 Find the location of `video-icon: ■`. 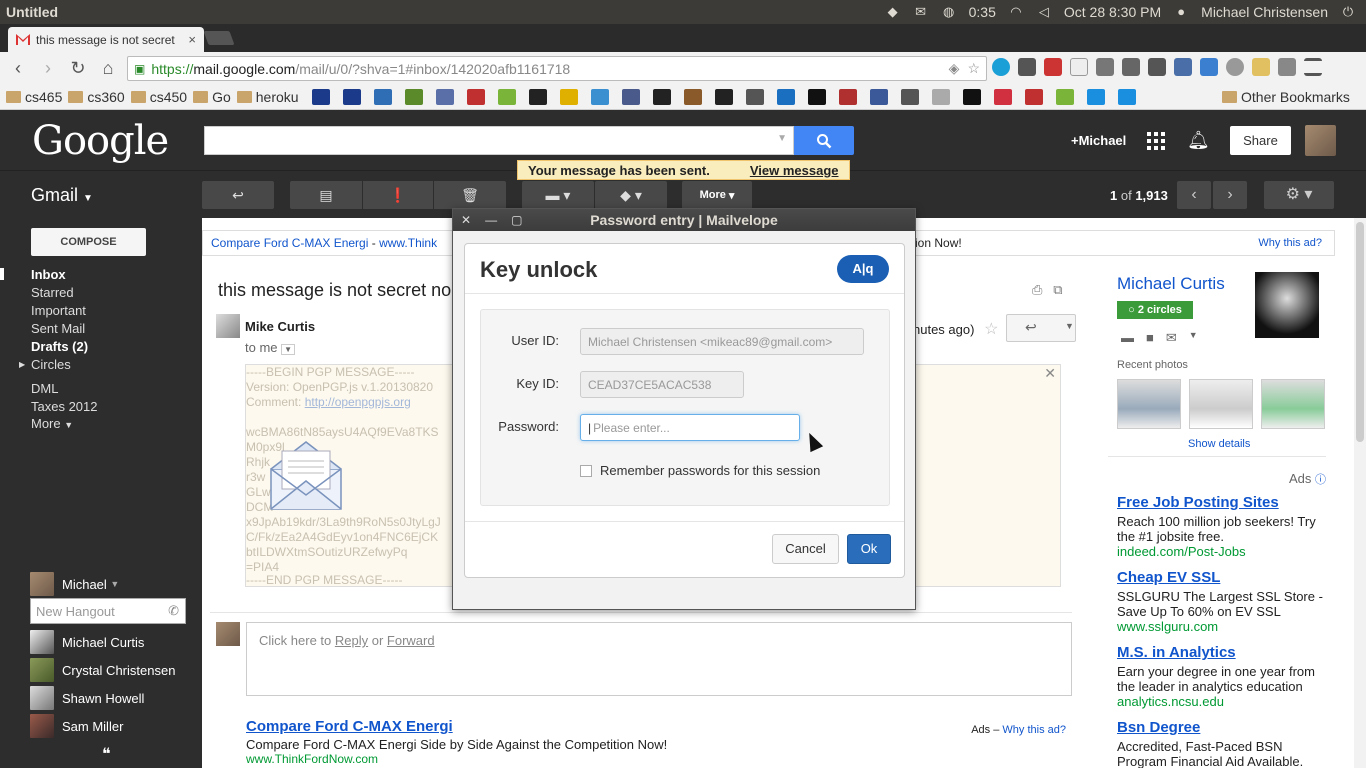

video-icon: ■ is located at coordinates (1150, 338).